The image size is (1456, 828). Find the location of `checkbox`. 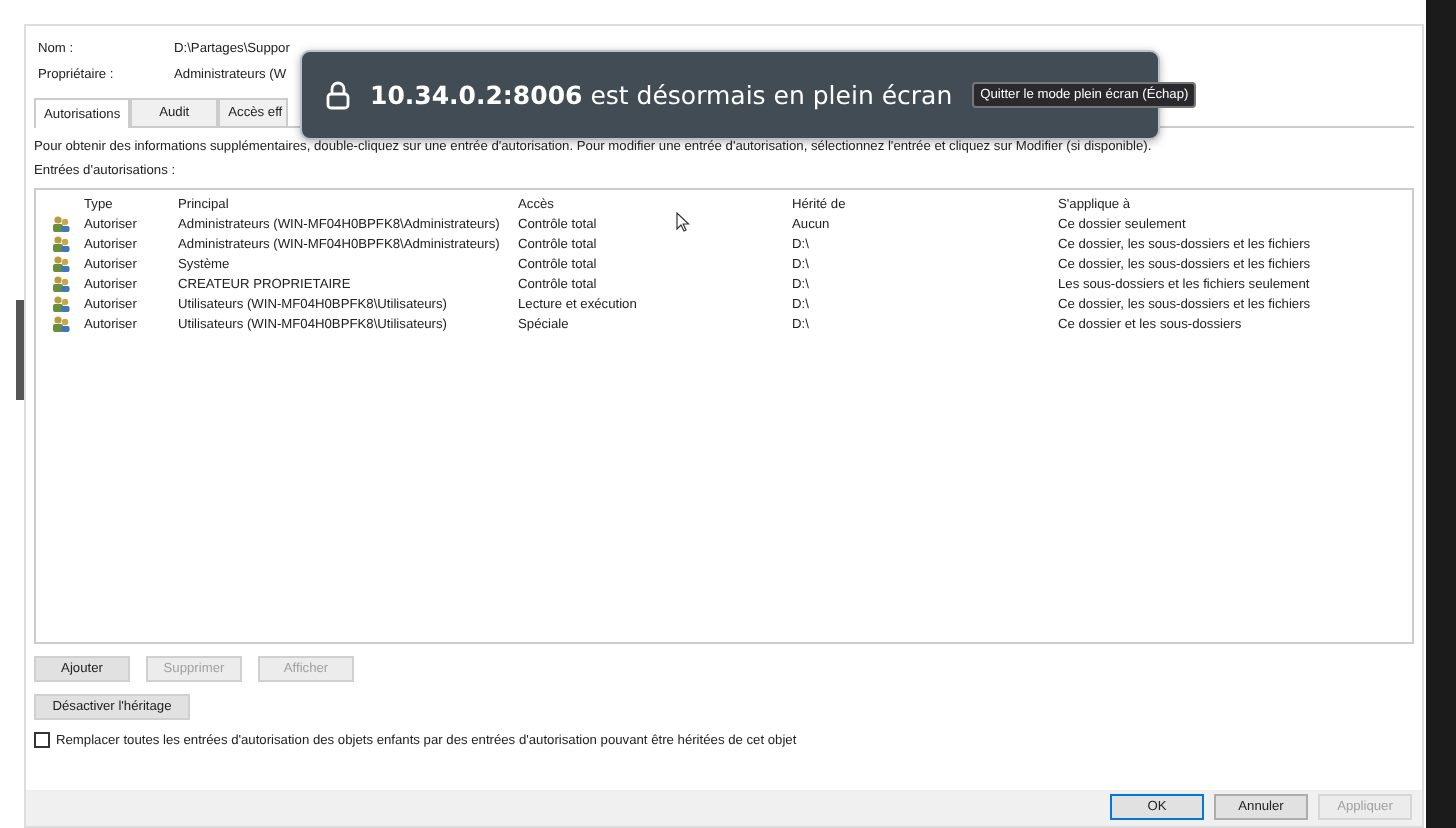

checkbox is located at coordinates (42, 740).